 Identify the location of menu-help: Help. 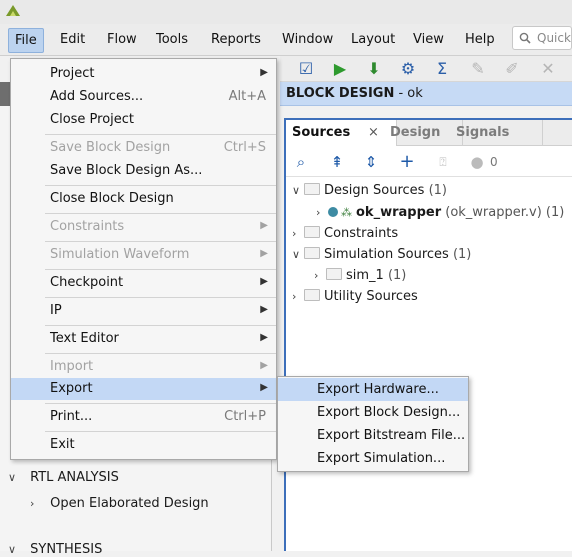
(480, 39).